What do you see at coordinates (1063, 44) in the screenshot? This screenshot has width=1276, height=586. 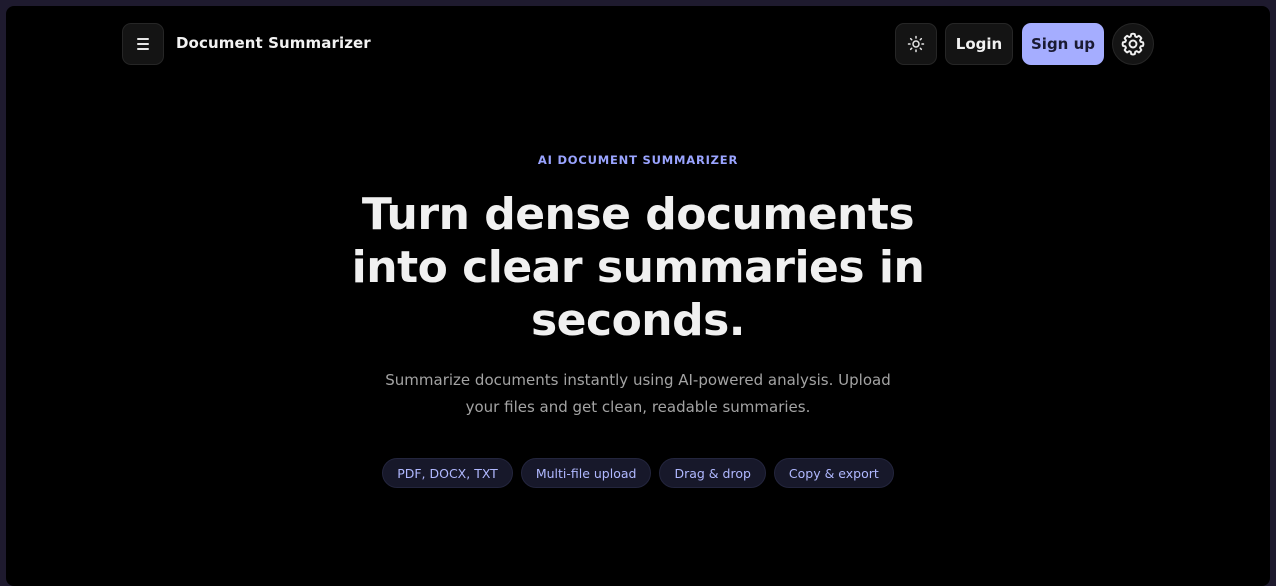 I see `signup-button: Sign up` at bounding box center [1063, 44].